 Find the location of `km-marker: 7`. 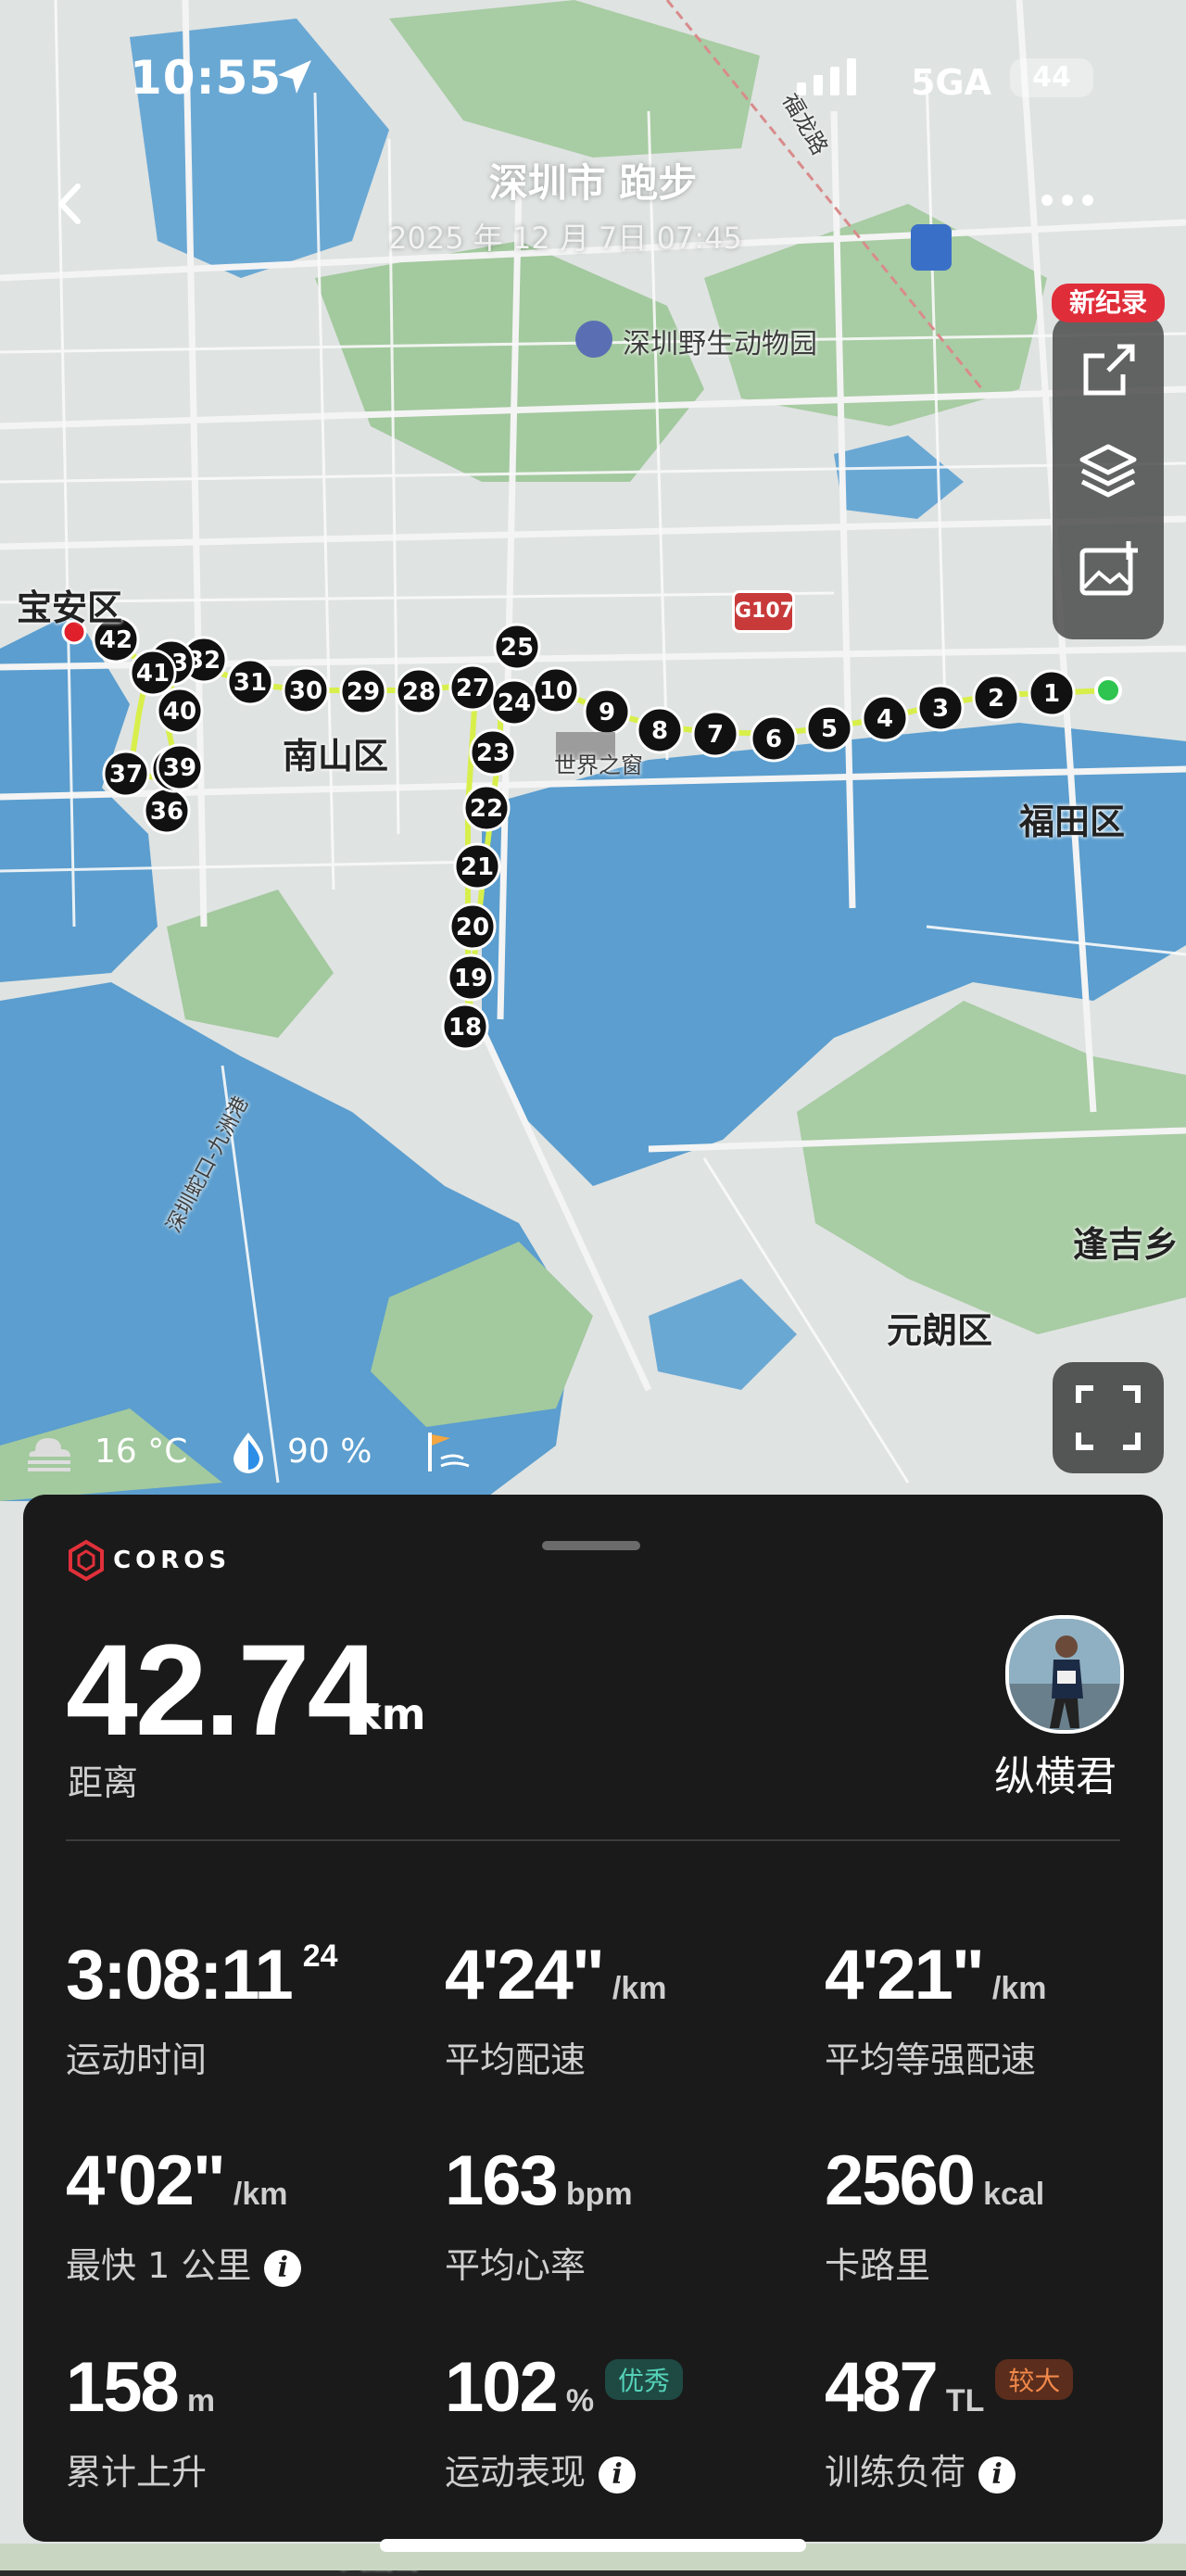

km-marker: 7 is located at coordinates (715, 734).